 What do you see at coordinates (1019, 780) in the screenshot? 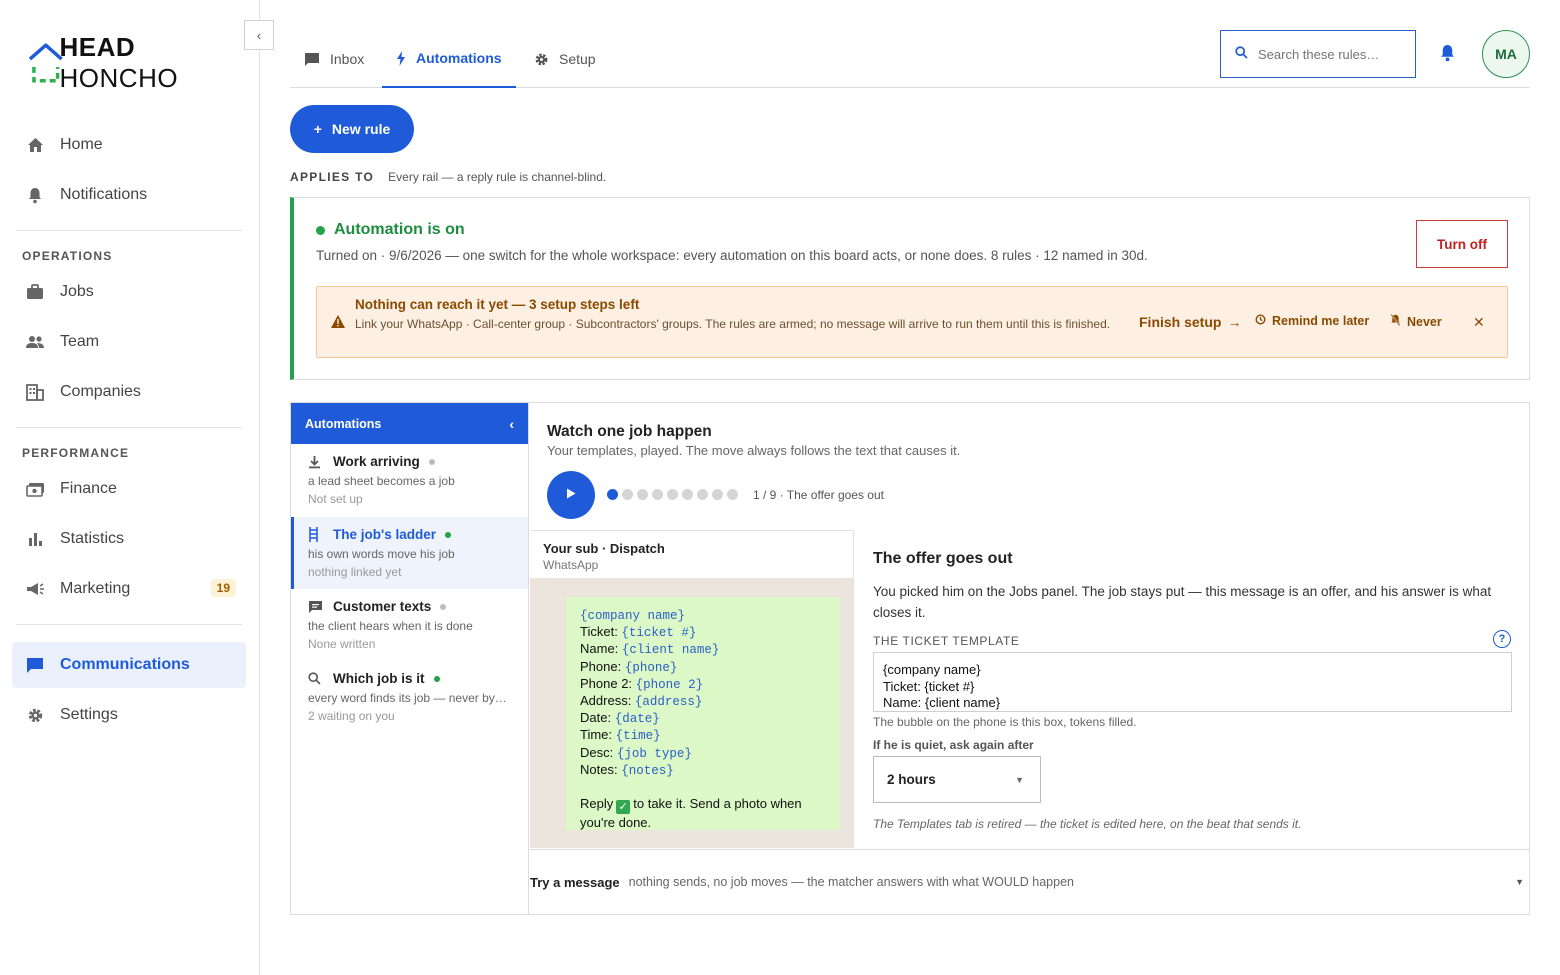
I see `caret-down-icon: ▼` at bounding box center [1019, 780].